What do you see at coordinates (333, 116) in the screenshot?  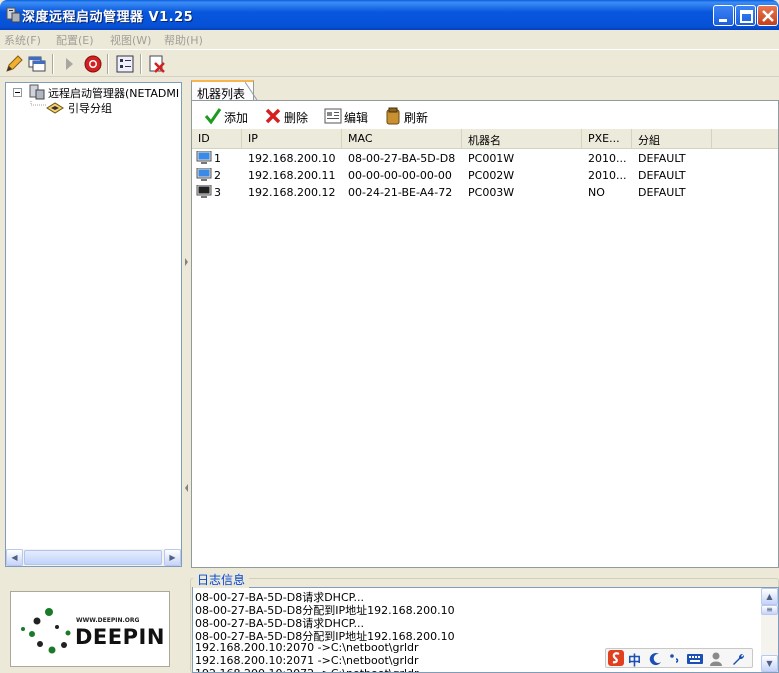 I see `edit-form-icon` at bounding box center [333, 116].